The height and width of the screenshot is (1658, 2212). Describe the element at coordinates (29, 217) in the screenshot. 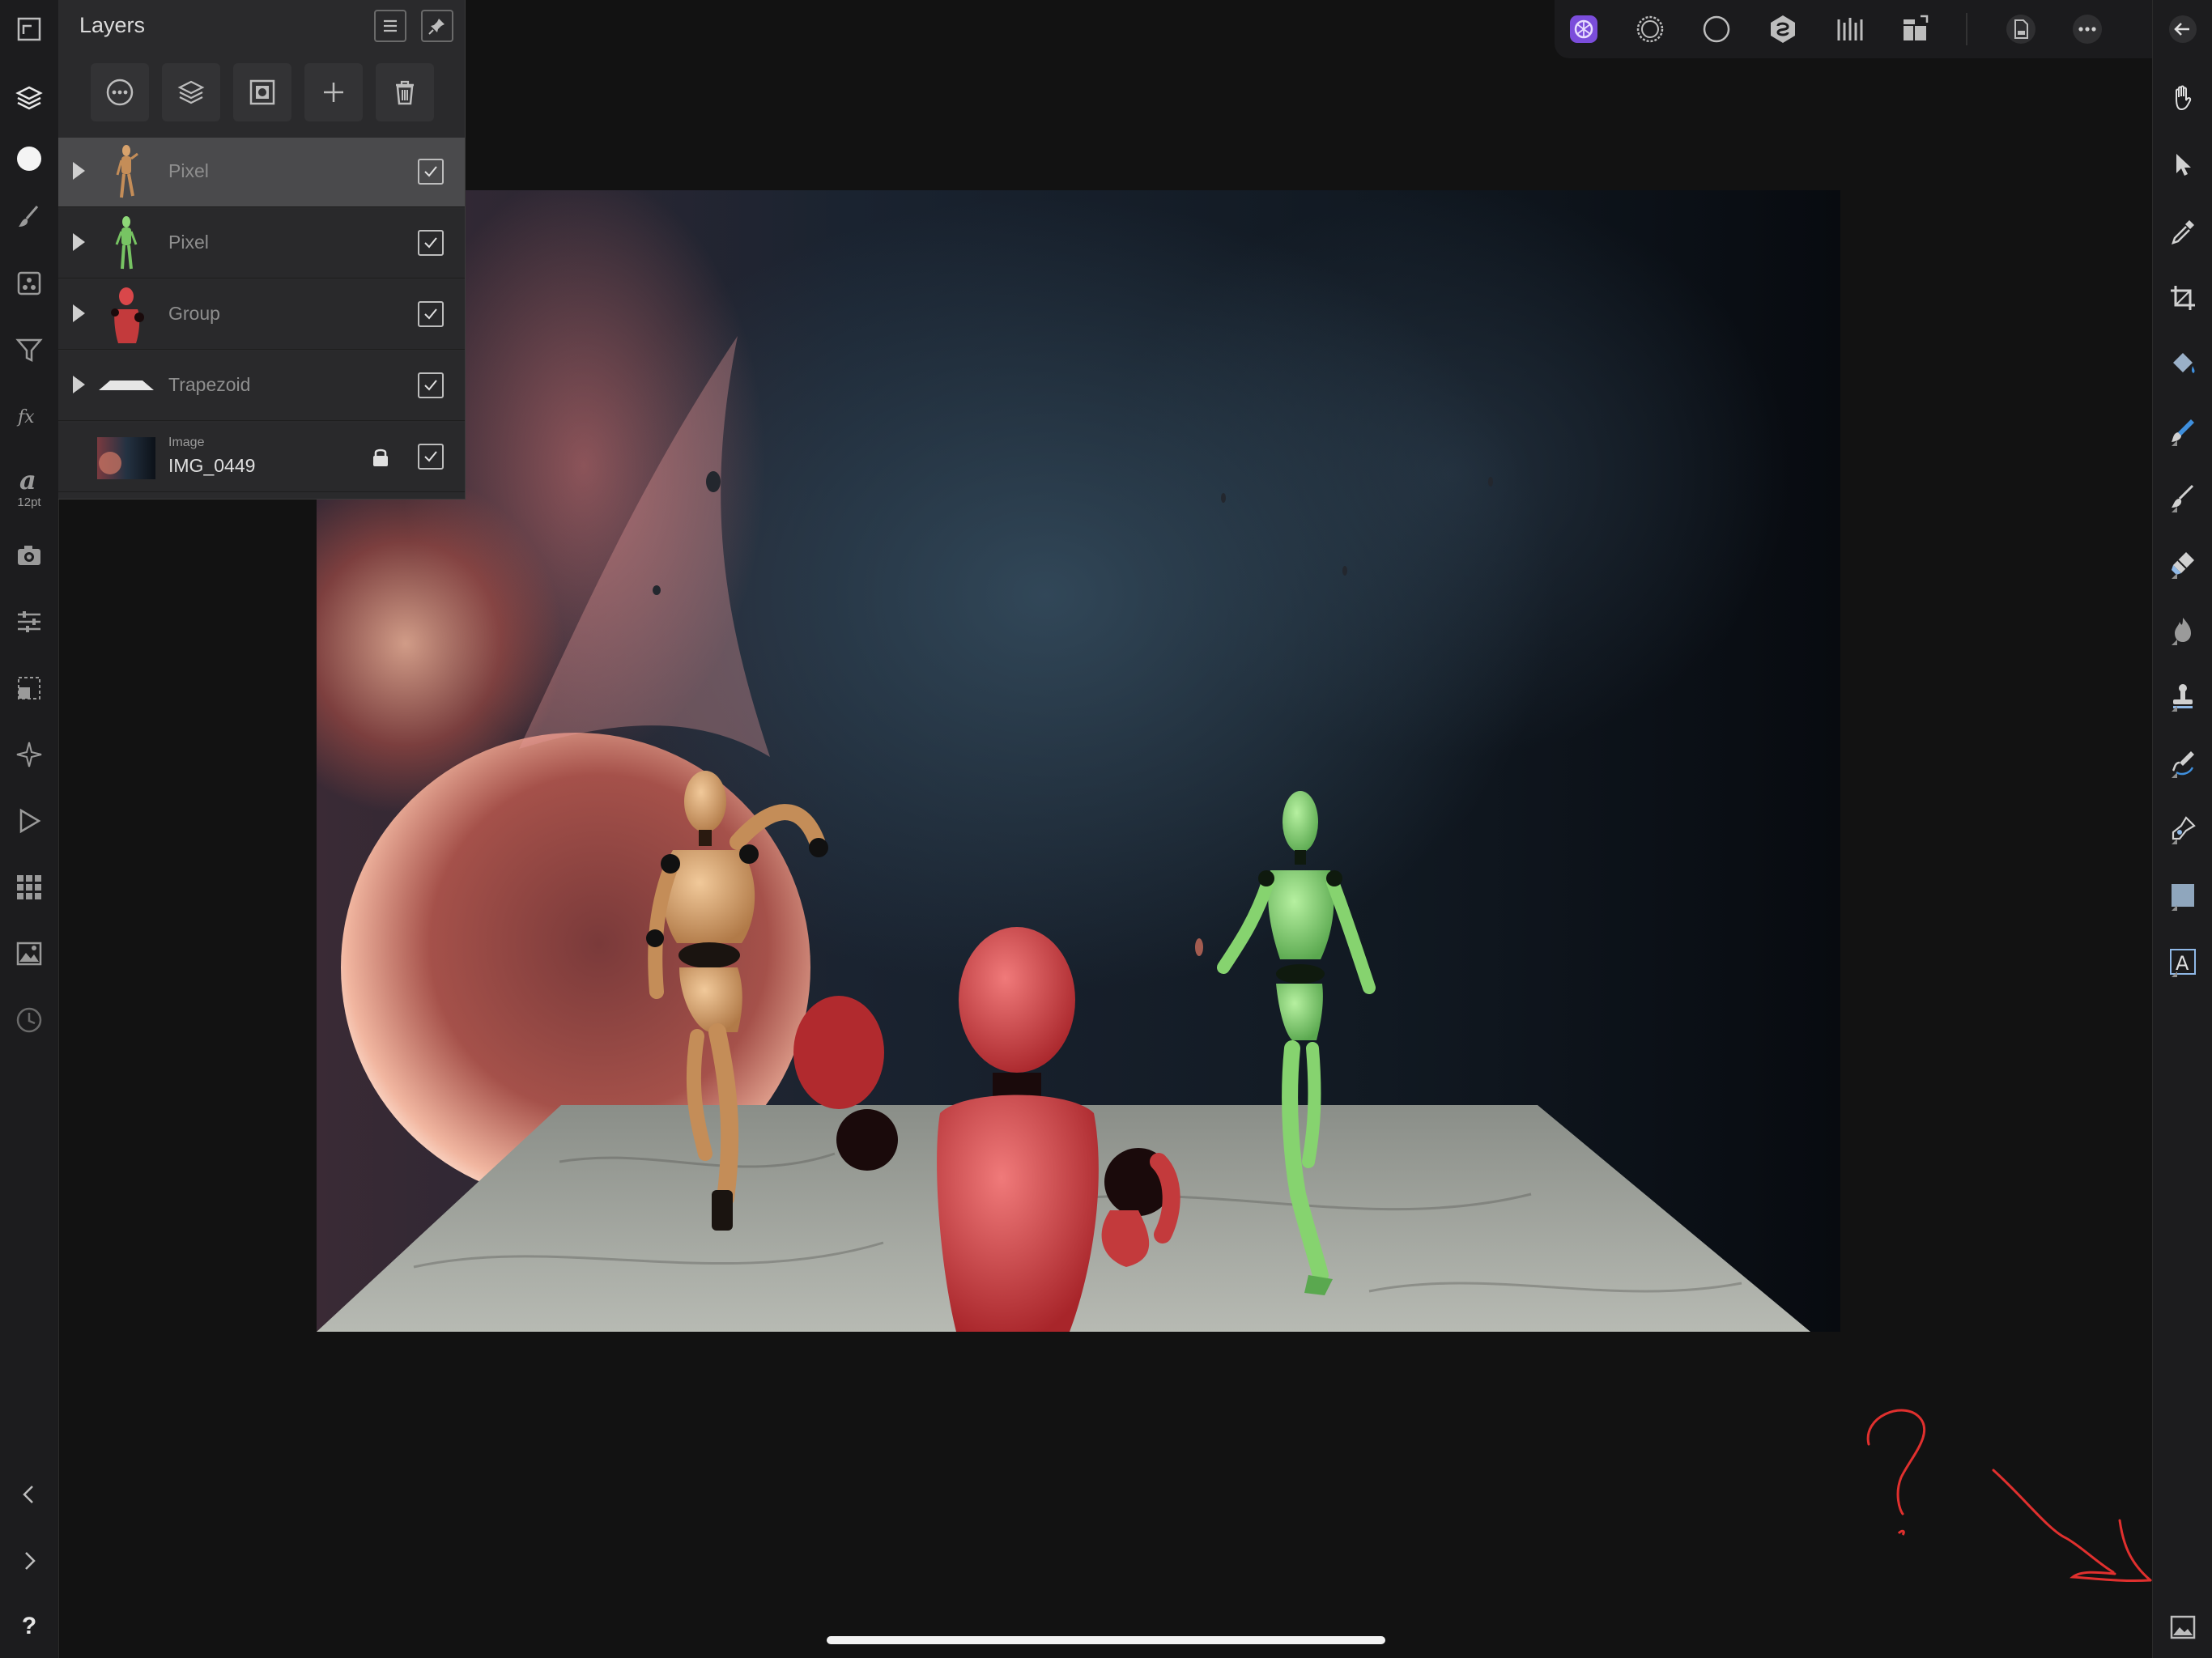

I see `brushes-studio-icon` at that location.